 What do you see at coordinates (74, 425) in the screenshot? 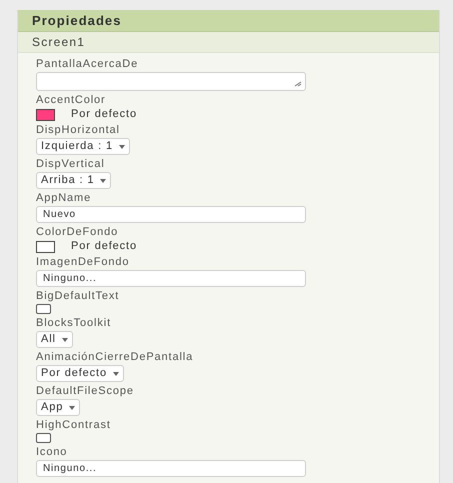
I see `property-label: HighContrast` at bounding box center [74, 425].